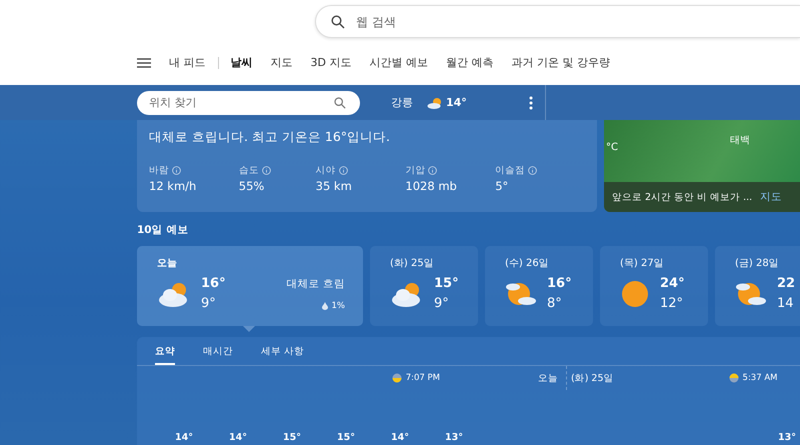 The image size is (800, 445). I want to click on high-temperature: 15°, so click(446, 283).